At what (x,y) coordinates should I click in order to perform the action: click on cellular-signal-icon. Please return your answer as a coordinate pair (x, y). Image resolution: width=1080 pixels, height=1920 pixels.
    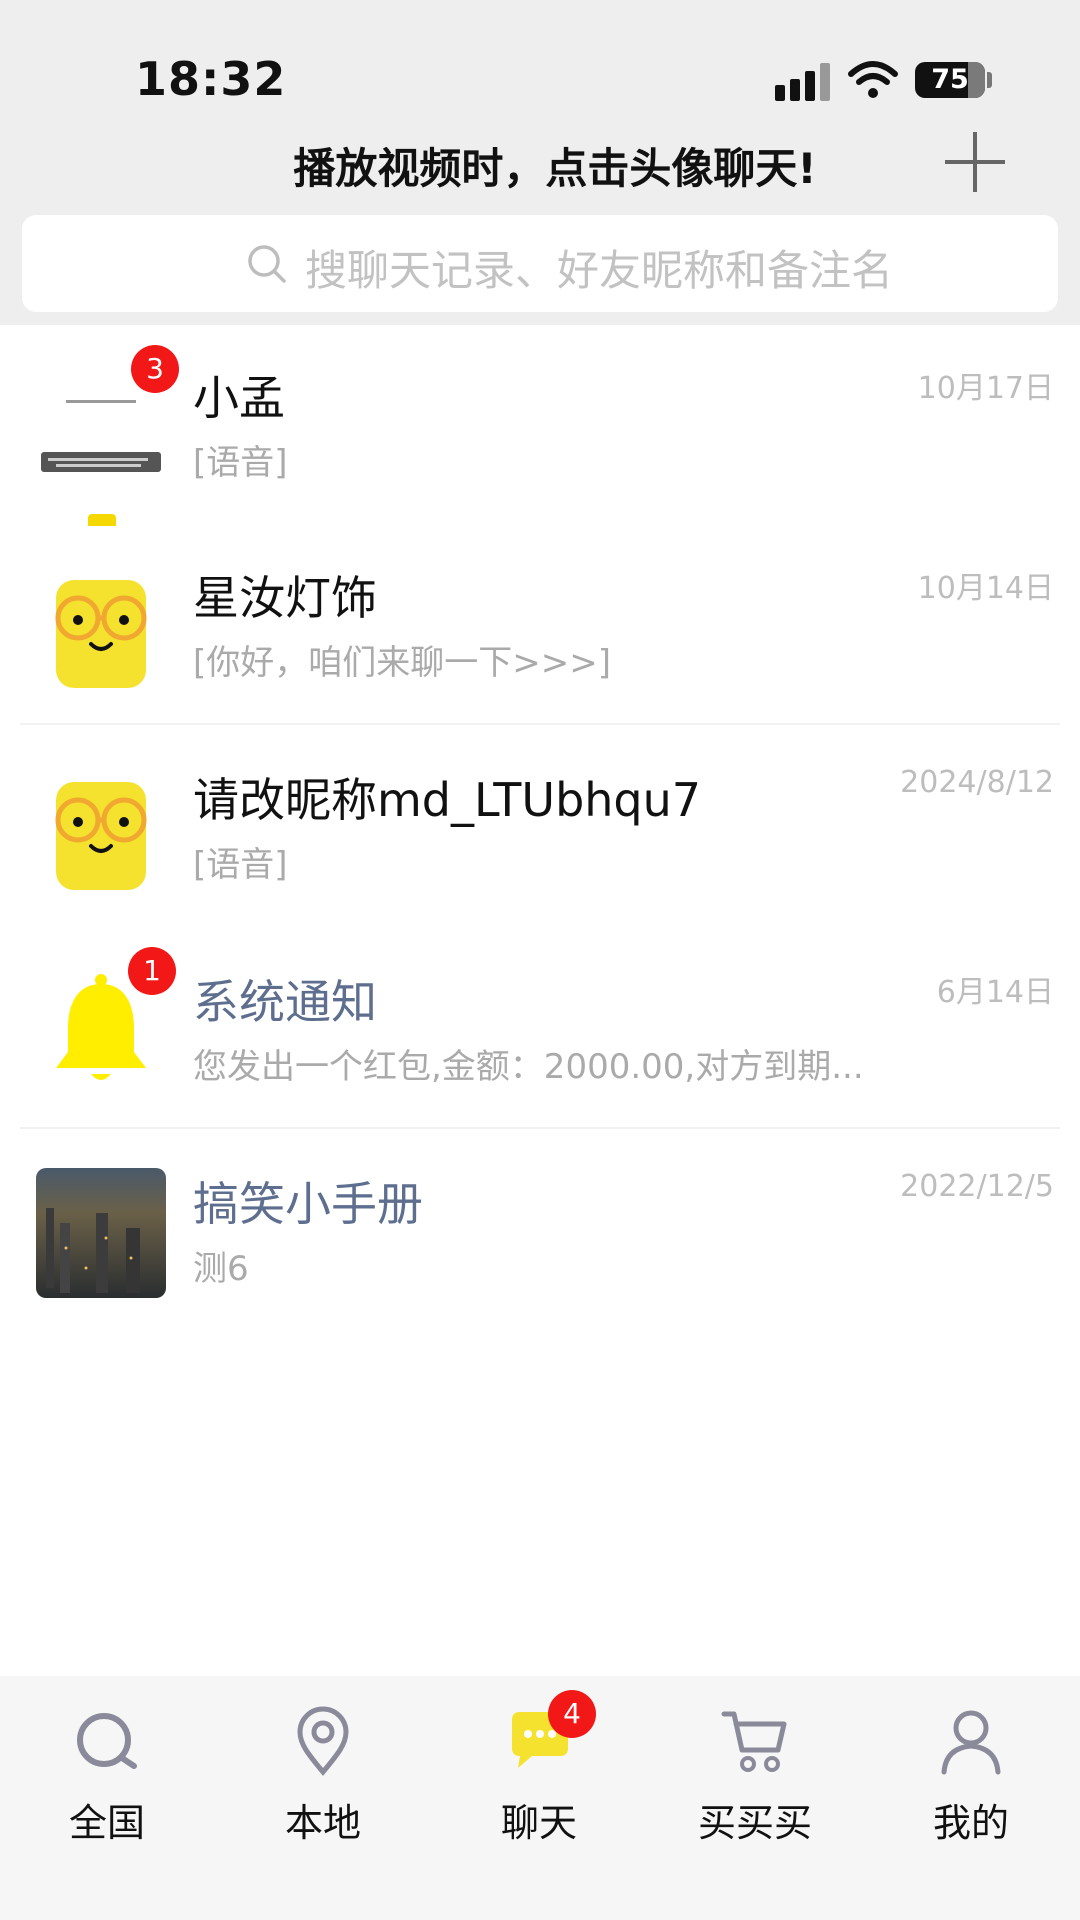
    Looking at the image, I should click on (803, 82).